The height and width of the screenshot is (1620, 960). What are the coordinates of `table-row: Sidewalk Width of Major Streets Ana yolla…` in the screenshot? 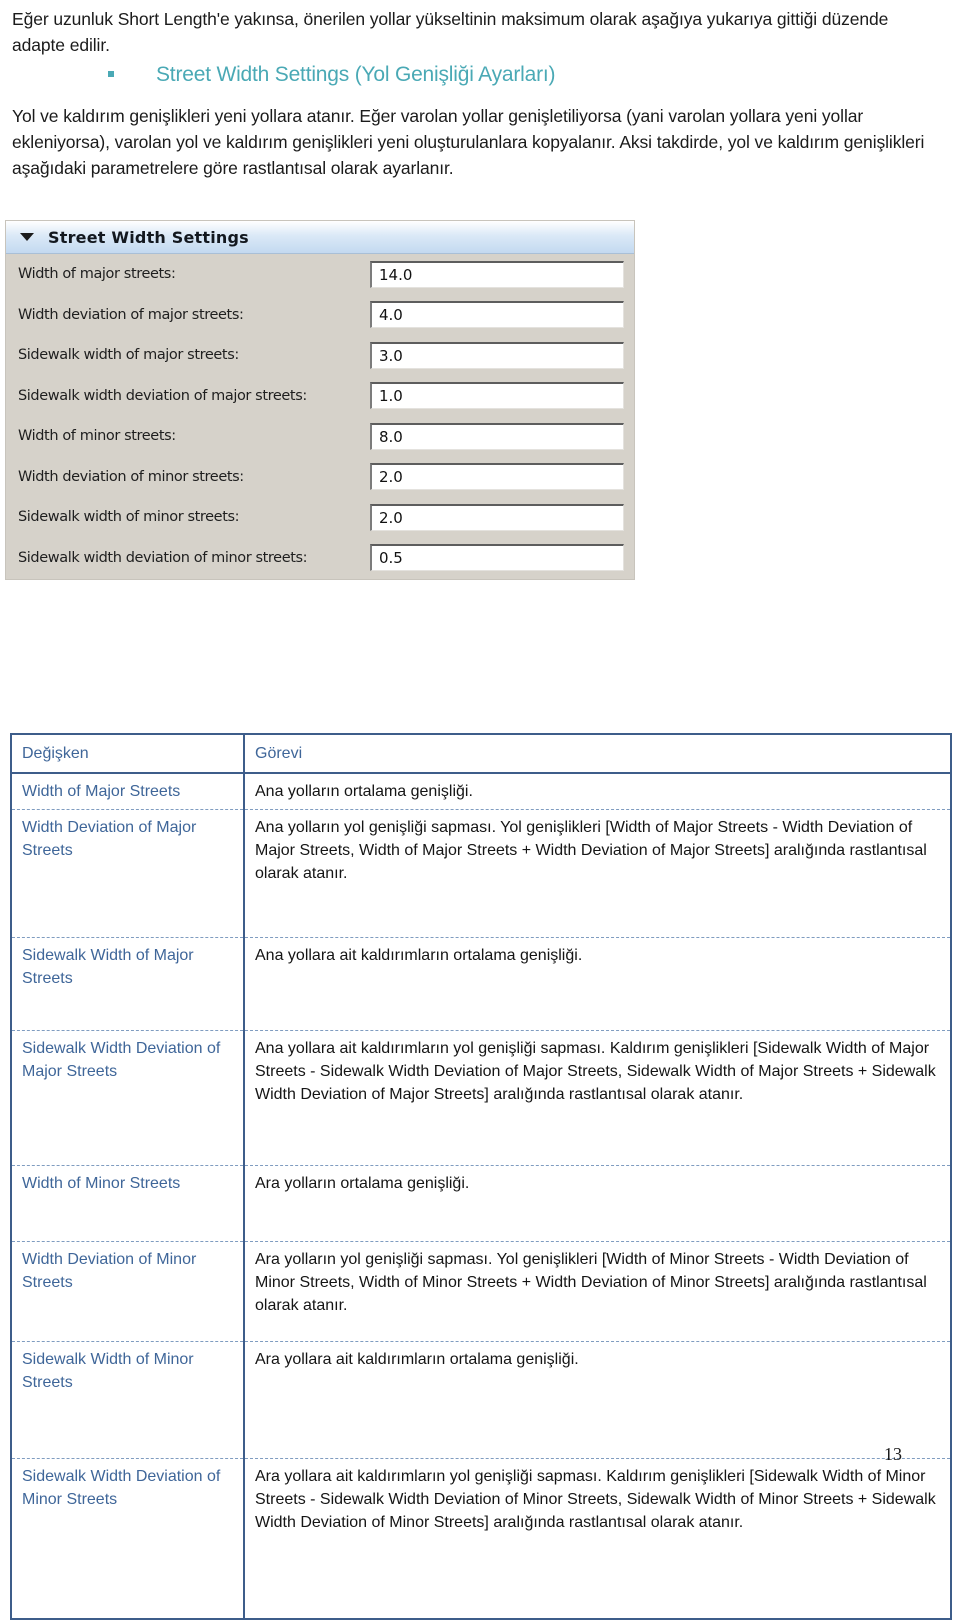 It's located at (481, 984).